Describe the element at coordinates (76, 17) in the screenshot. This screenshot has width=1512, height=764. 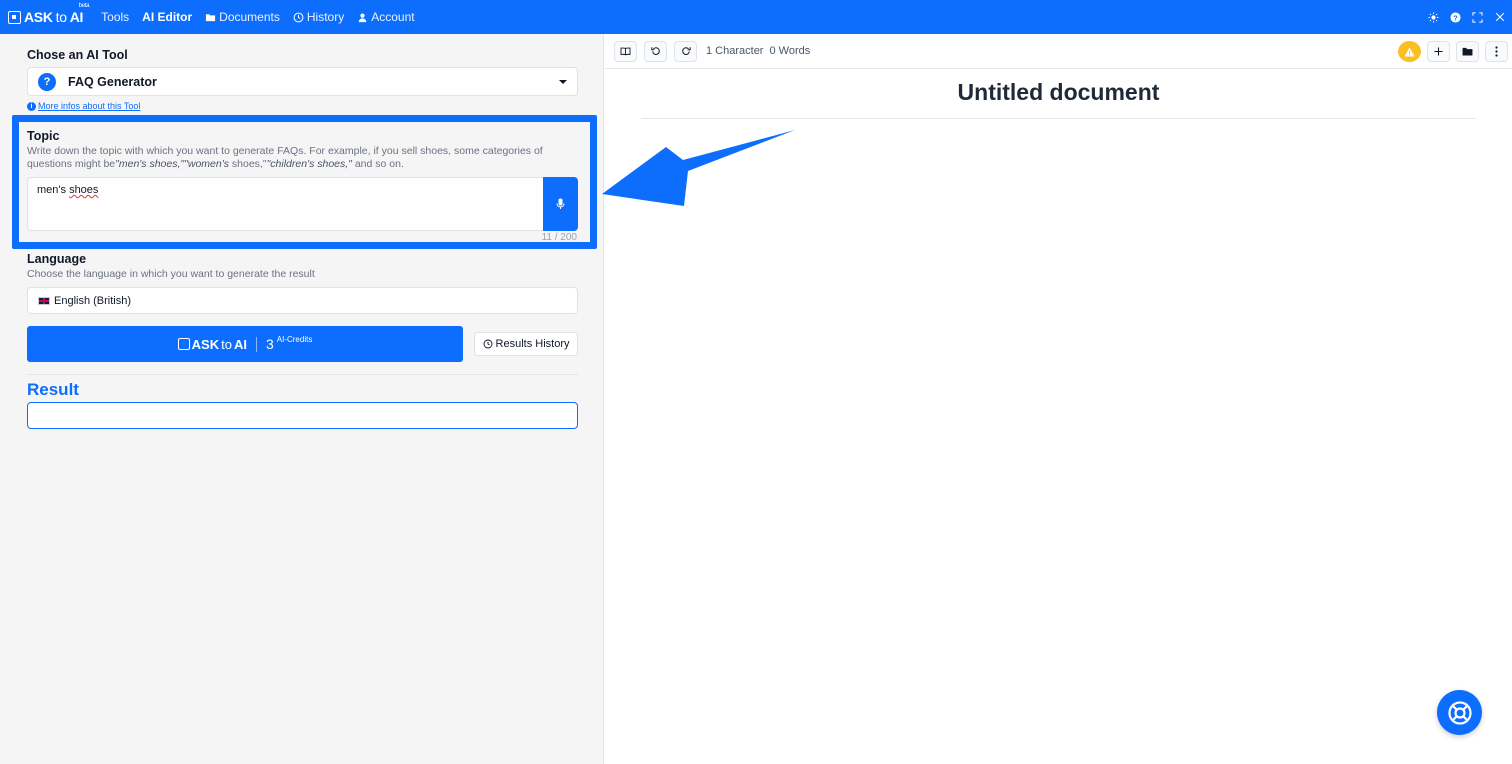
I see `logo-ai: AI` at that location.